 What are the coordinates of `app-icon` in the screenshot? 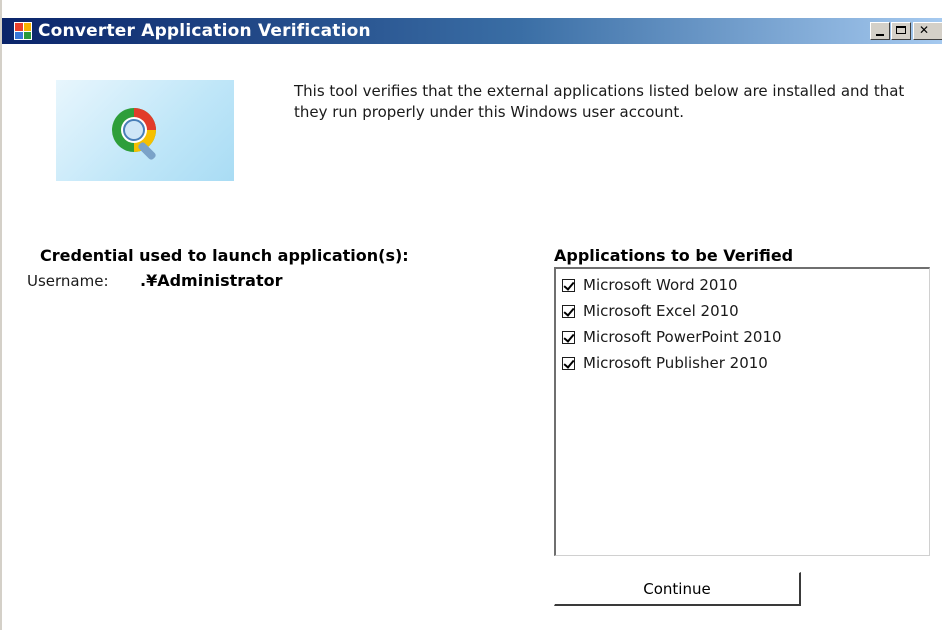 It's located at (23, 31).